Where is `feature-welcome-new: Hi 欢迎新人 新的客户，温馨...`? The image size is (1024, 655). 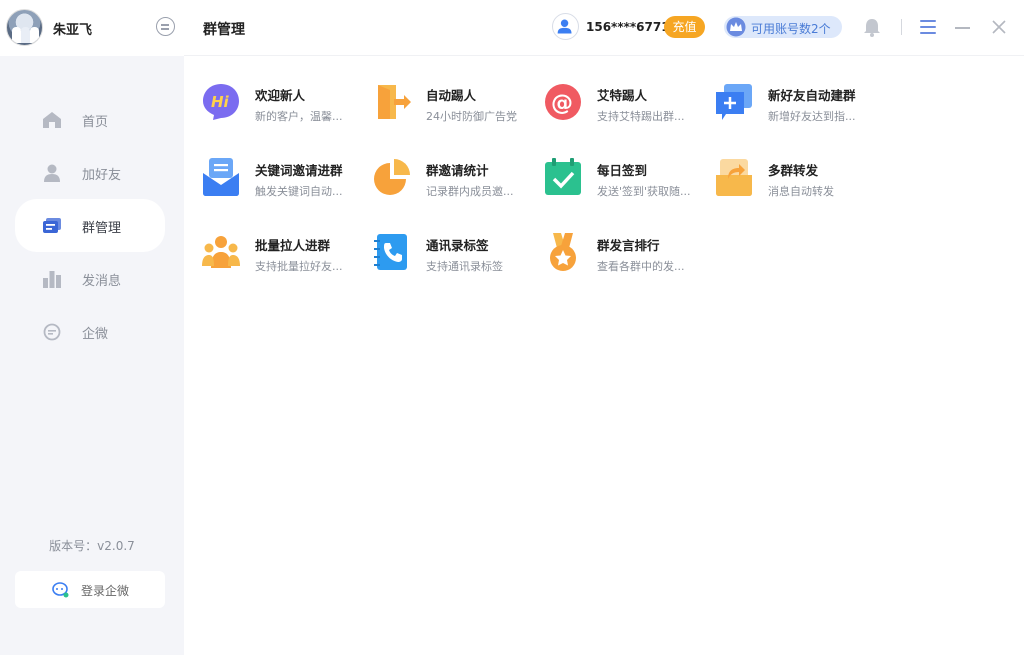 feature-welcome-new: Hi 欢迎新人 新的客户，温馨... is located at coordinates (269, 111).